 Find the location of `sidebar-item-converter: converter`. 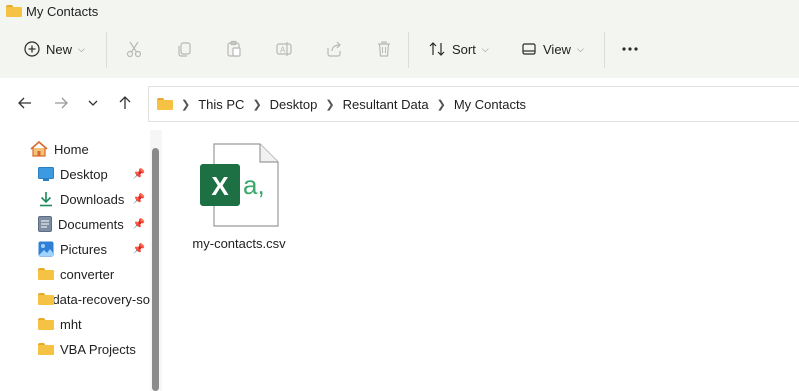

sidebar-item-converter: converter is located at coordinates (76, 274).